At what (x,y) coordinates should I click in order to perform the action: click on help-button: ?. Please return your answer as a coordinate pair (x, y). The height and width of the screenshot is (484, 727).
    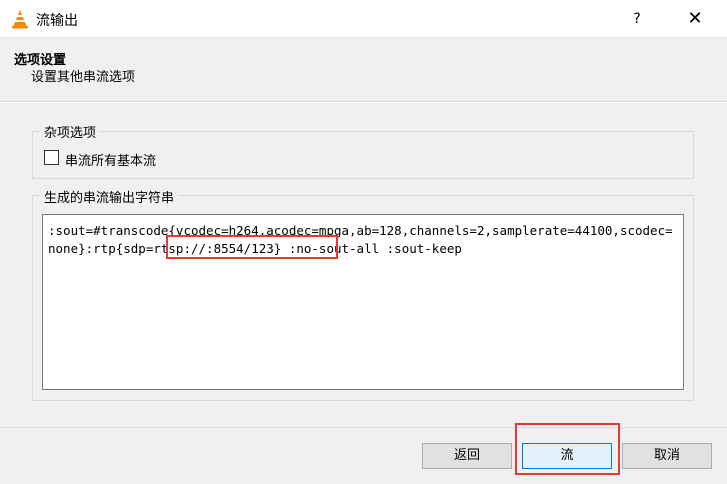
    Looking at the image, I should click on (637, 19).